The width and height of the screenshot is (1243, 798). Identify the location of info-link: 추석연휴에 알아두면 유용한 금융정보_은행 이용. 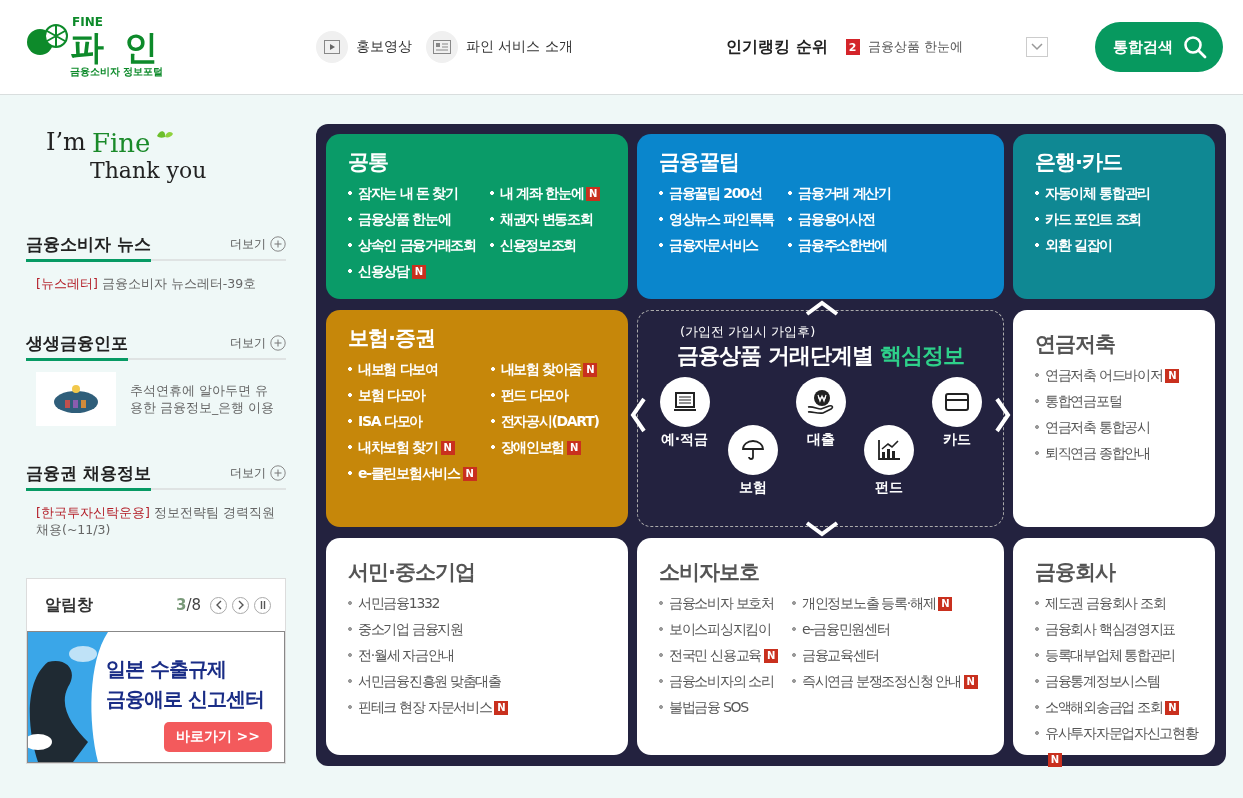
(203, 399).